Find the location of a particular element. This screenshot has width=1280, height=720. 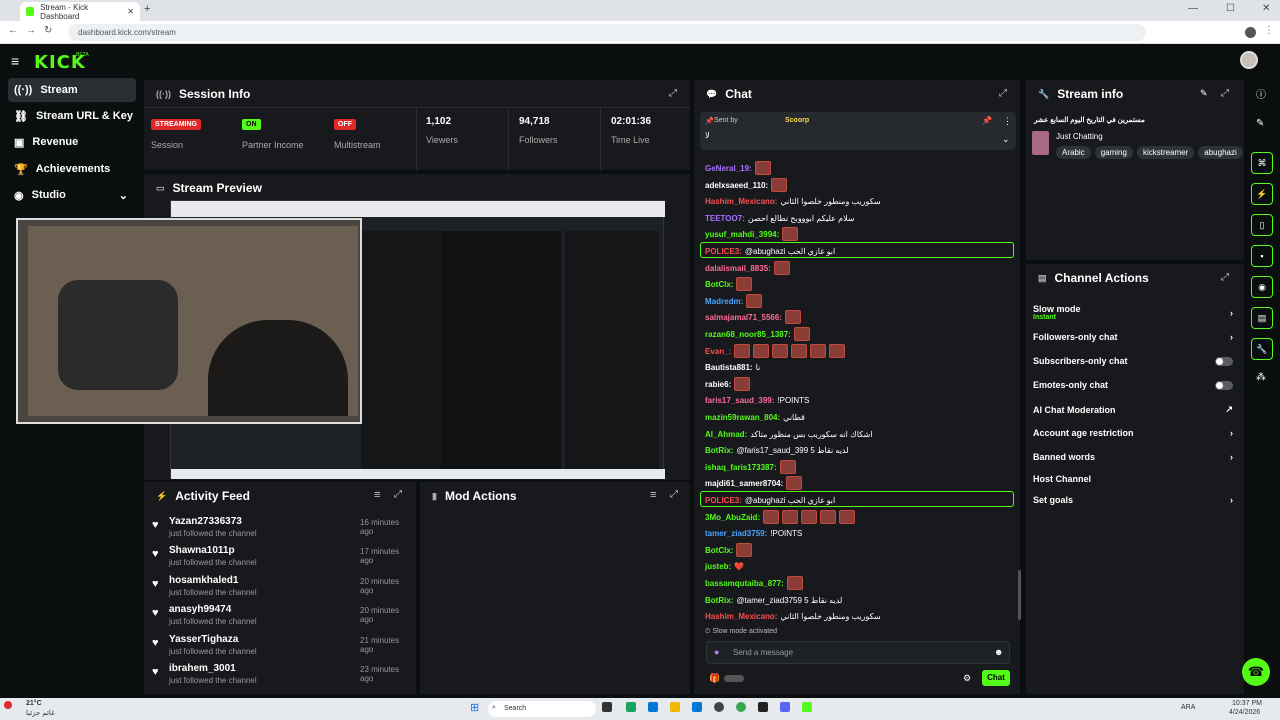

chat-username: Evan_: is located at coordinates (718, 351).